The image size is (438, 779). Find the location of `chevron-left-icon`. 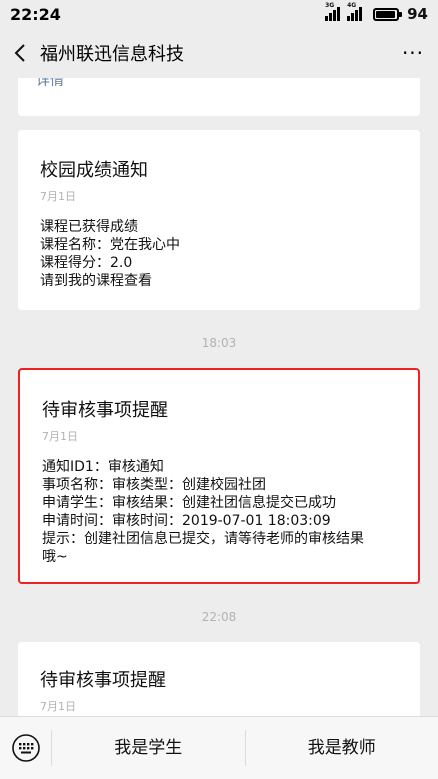

chevron-left-icon is located at coordinates (19, 53).